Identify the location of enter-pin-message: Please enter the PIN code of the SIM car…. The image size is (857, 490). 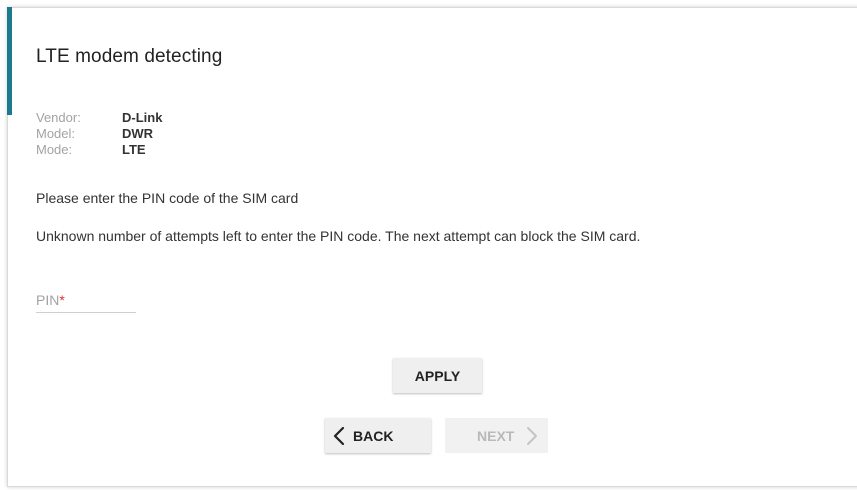
(167, 198).